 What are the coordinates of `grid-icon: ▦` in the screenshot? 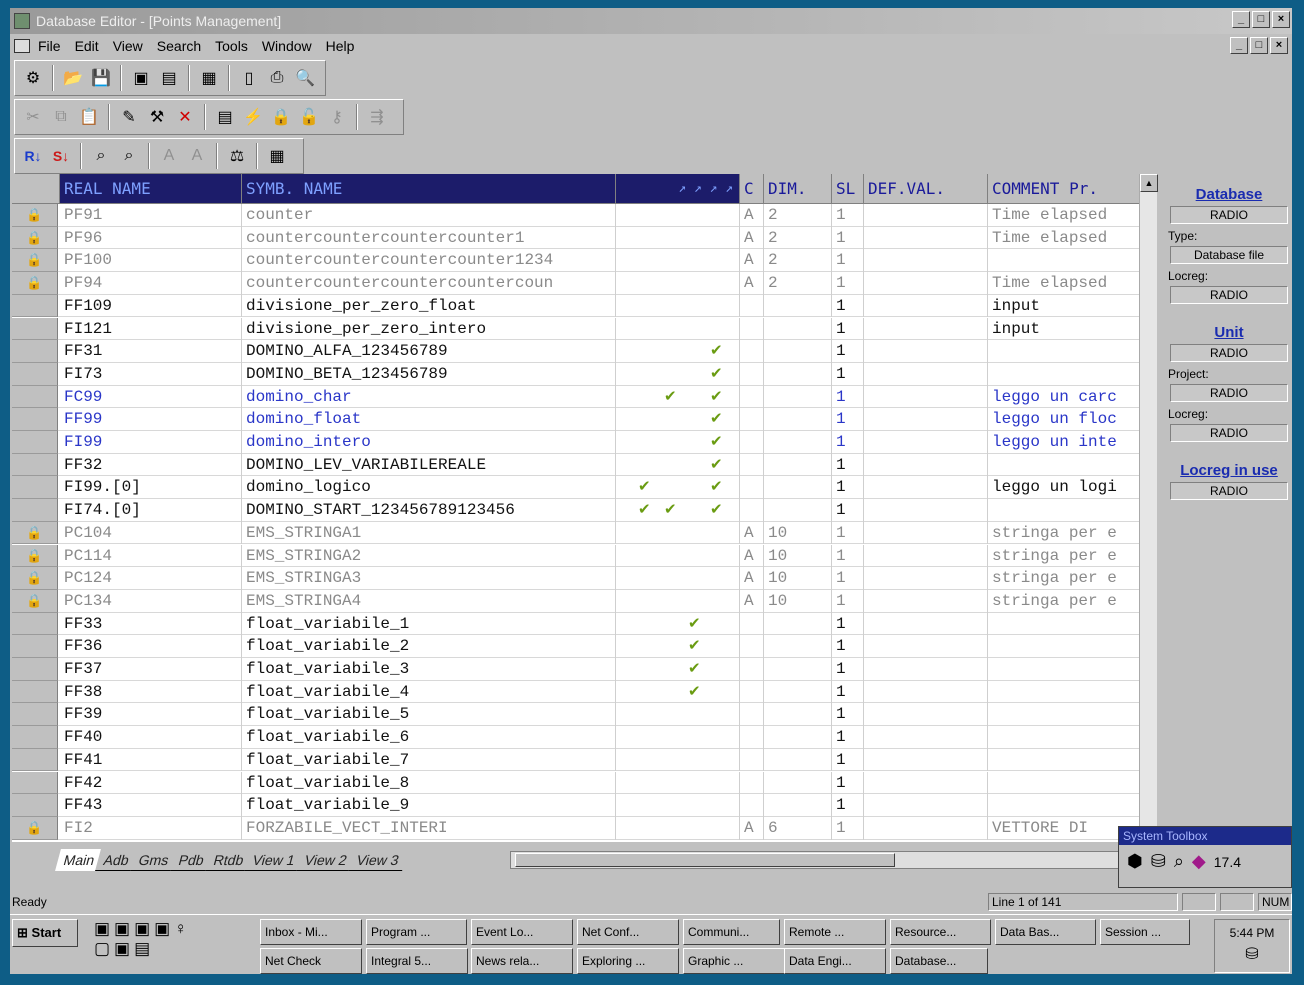 It's located at (209, 78).